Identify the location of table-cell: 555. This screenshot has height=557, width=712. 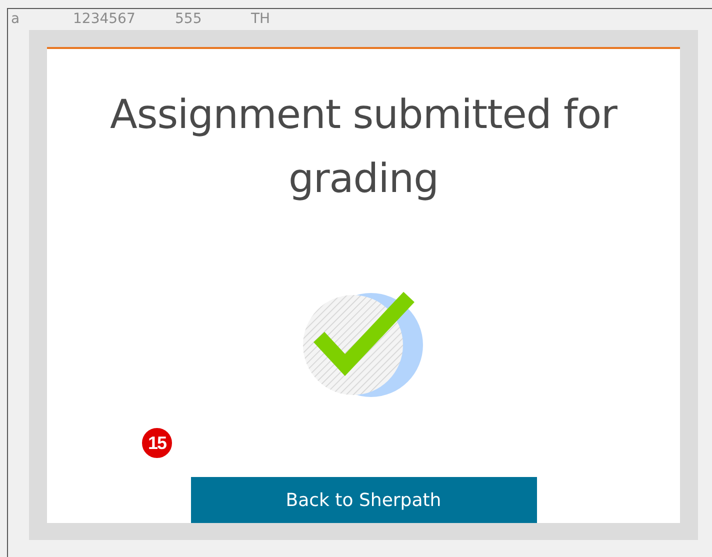
(188, 19).